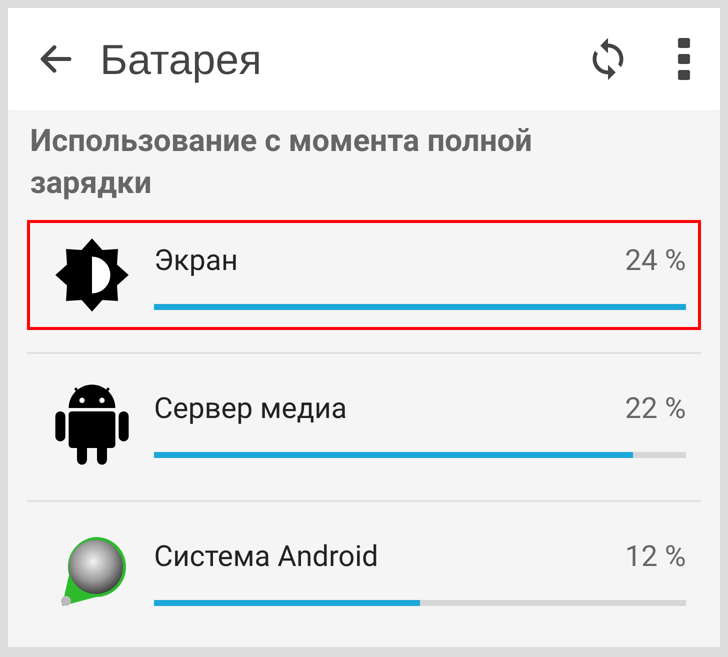 This screenshot has height=657, width=728. What do you see at coordinates (181, 59) in the screenshot?
I see `app-bar-title: Батарея` at bounding box center [181, 59].